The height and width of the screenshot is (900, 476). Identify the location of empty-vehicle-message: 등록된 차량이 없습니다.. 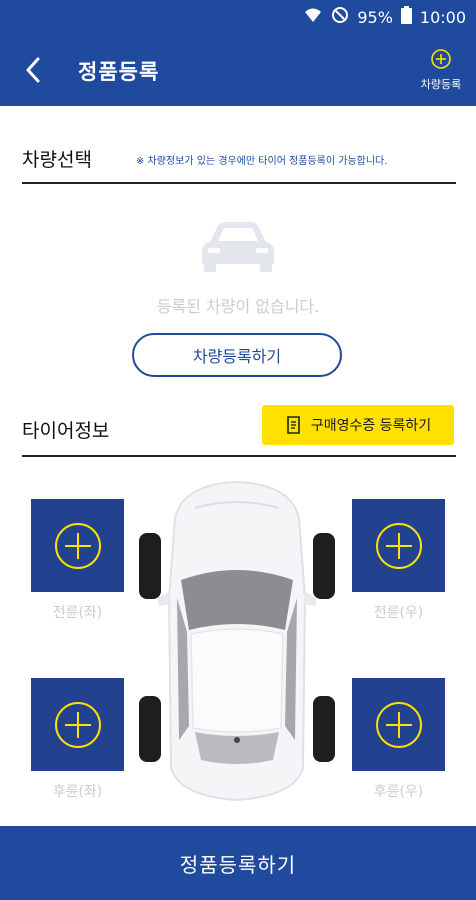
(238, 306).